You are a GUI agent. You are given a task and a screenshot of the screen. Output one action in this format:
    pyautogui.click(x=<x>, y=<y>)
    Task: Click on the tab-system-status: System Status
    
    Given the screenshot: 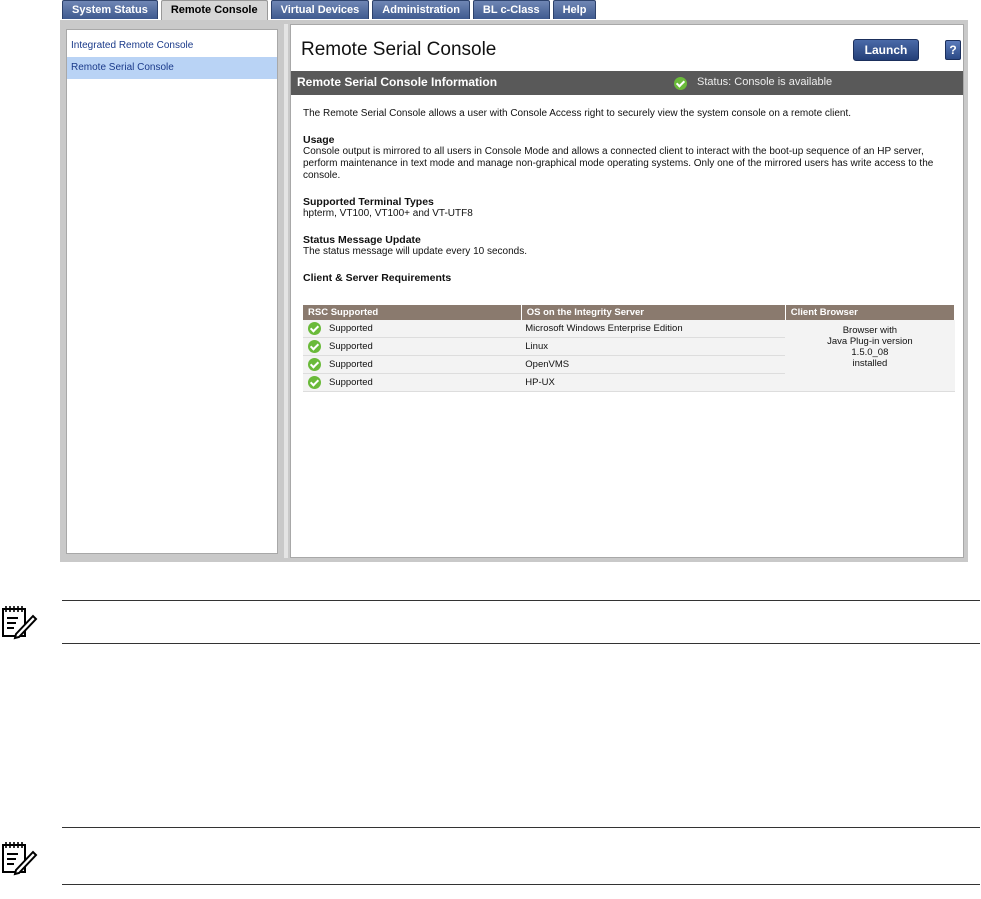 What is the action you would take?
    pyautogui.click(x=110, y=9)
    